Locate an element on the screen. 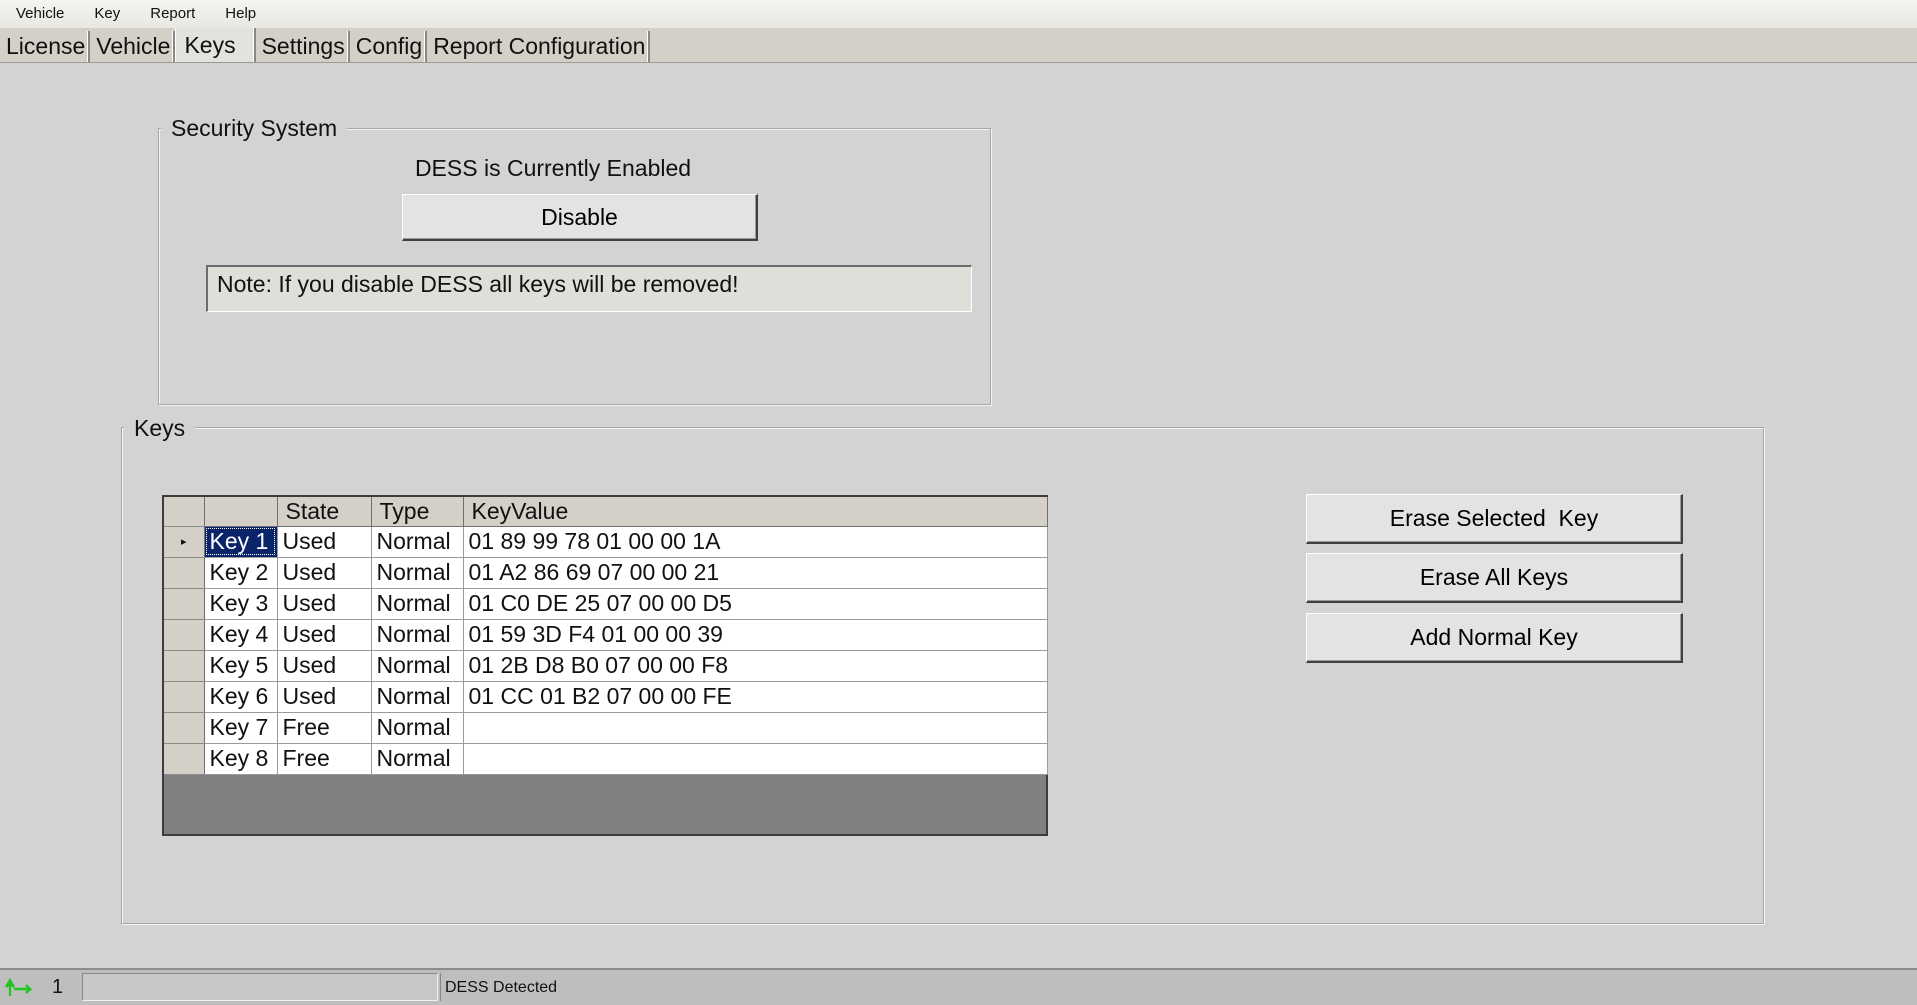 The height and width of the screenshot is (1005, 1917). key-name-cell: Key 6 is located at coordinates (241, 697).